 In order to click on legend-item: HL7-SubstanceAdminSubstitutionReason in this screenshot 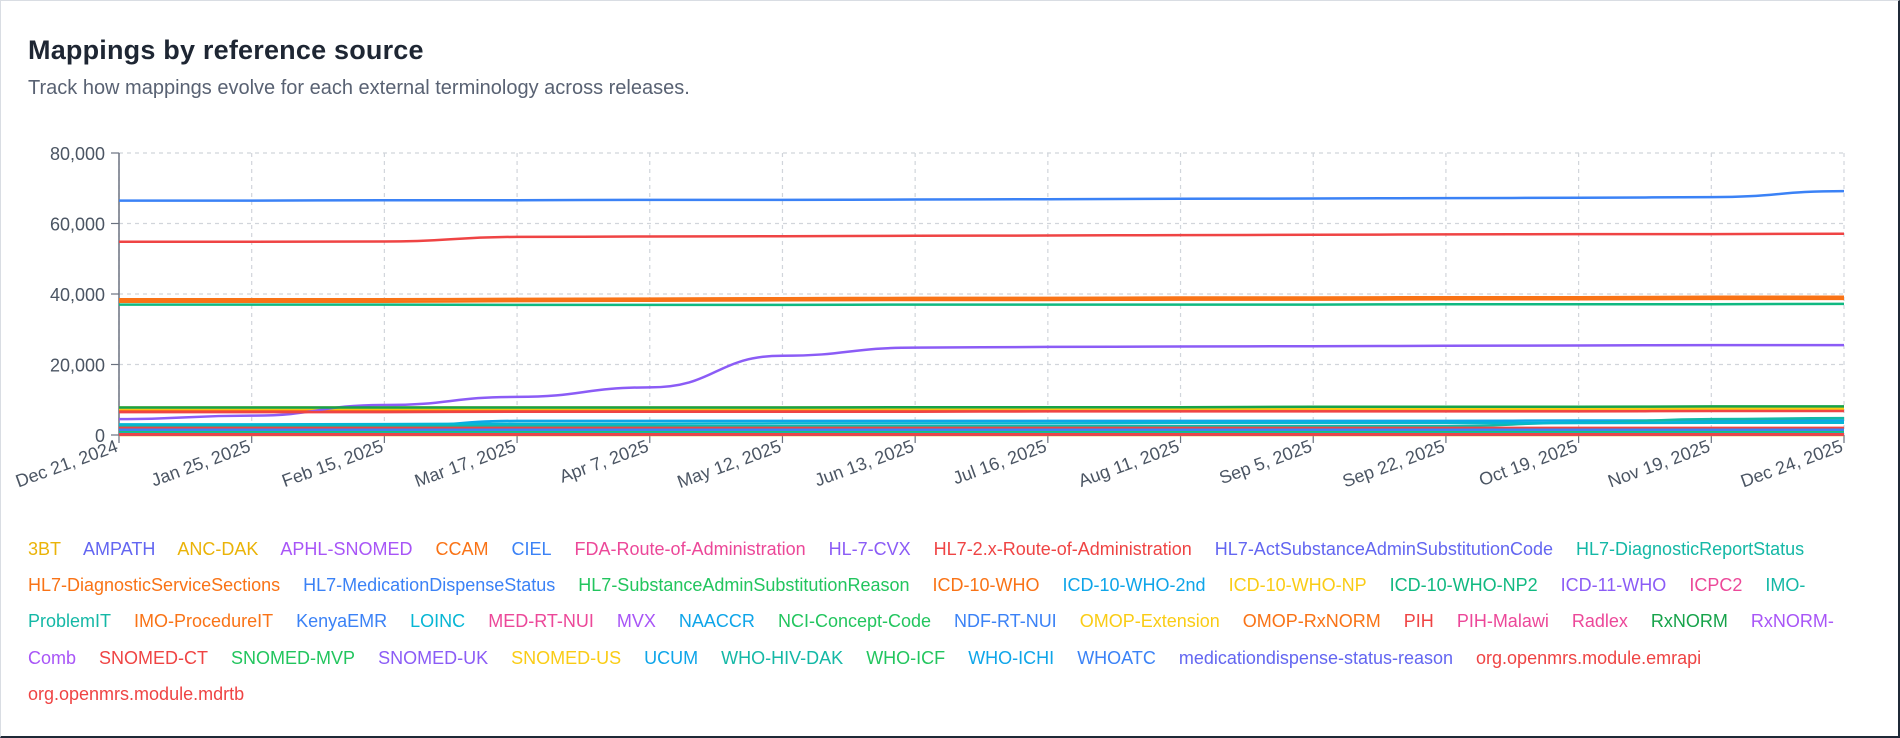, I will do `click(743, 585)`.